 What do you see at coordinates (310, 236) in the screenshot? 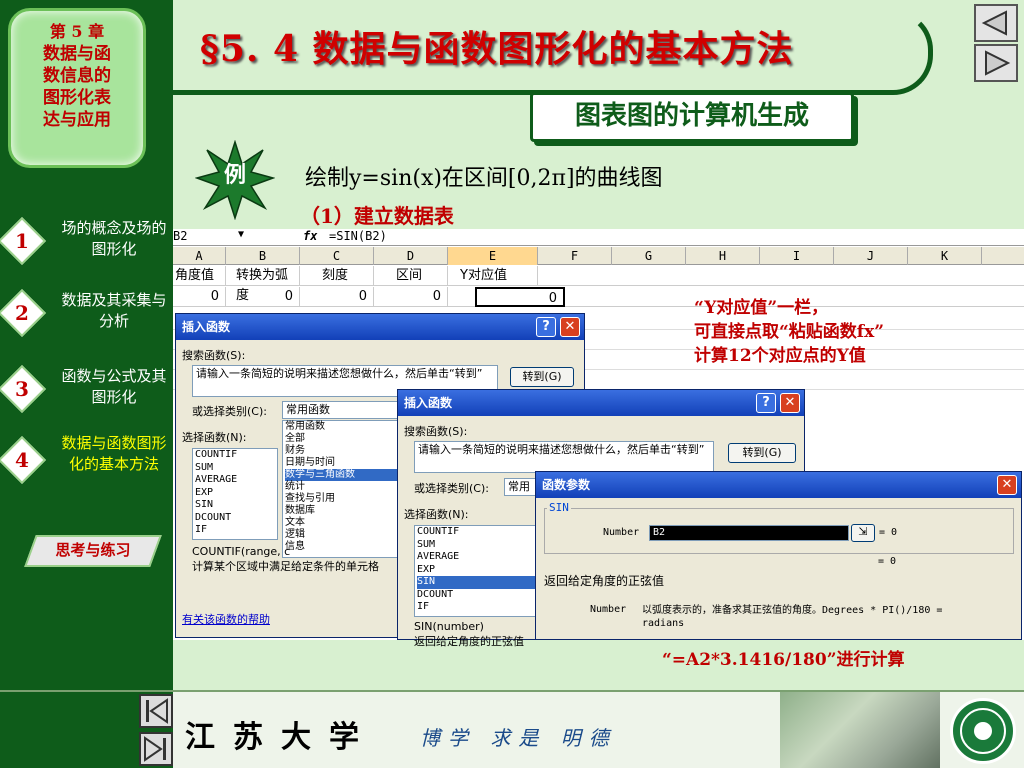
I see `fx-icon: fx` at bounding box center [310, 236].